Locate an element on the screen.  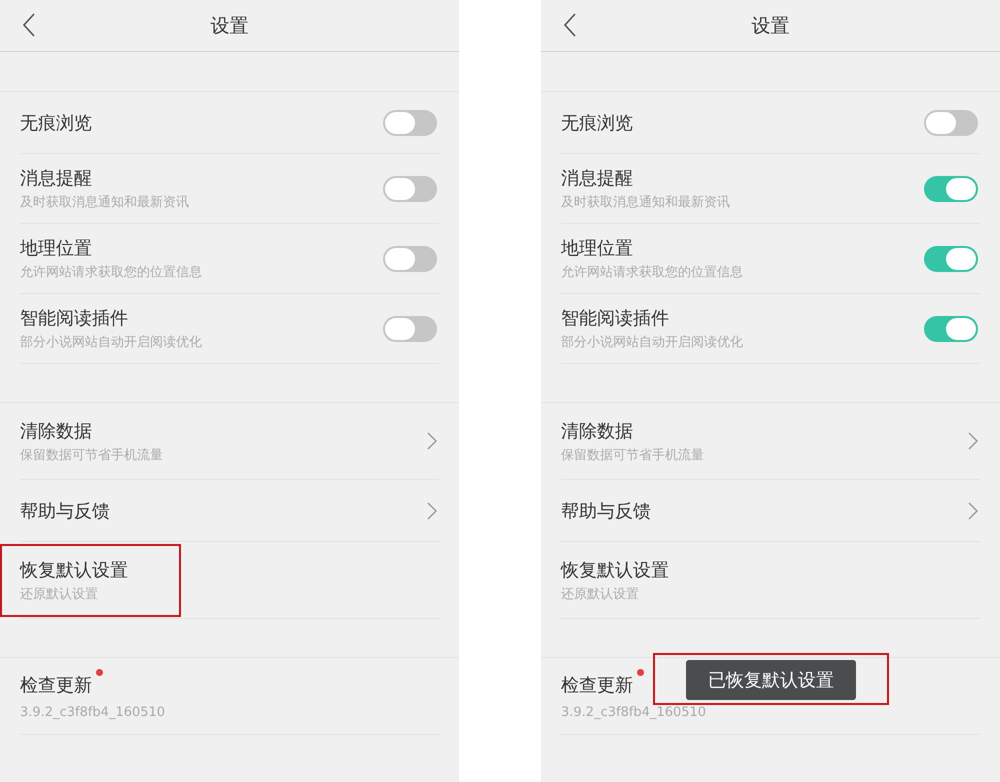
settings-row: 检查更新 3.9.2_c3f8fb4_160510 is located at coordinates (229, 696).